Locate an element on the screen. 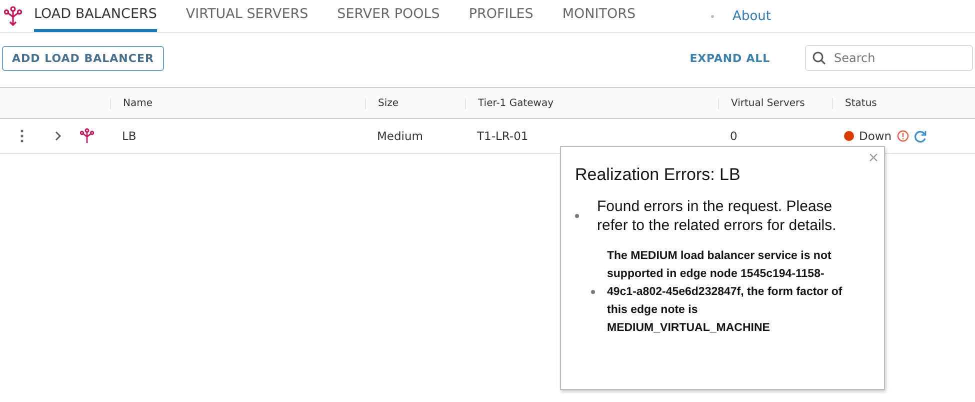 The image size is (975, 402). table-cell: LB is located at coordinates (129, 136).